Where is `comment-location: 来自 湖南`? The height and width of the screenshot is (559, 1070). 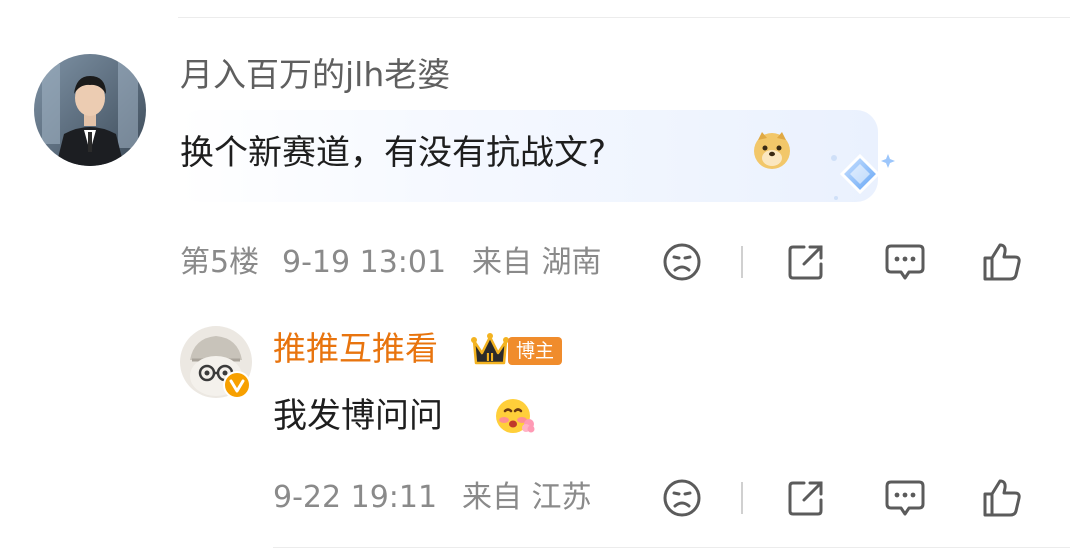
comment-location: 来自 湖南 is located at coordinates (537, 262).